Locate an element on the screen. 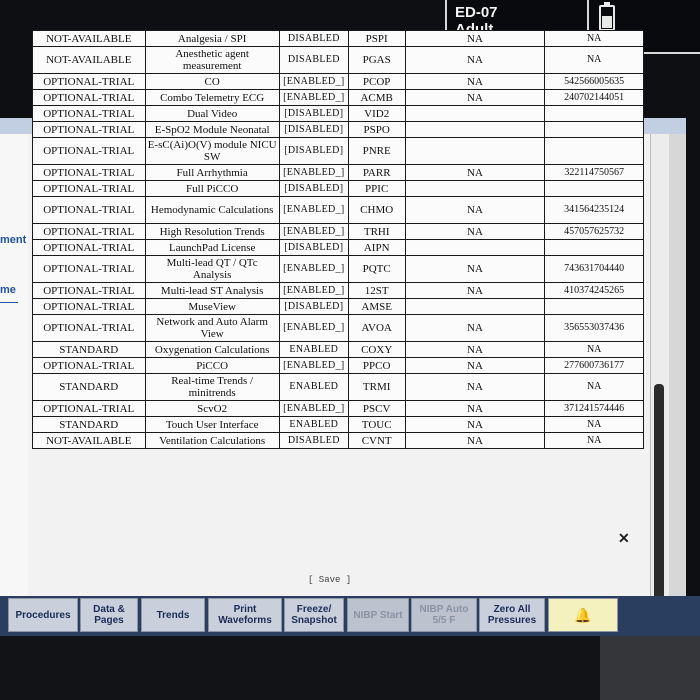 The width and height of the screenshot is (700, 700). feature-cell: Multi-lead QT / QTc Analysis is located at coordinates (212, 269).